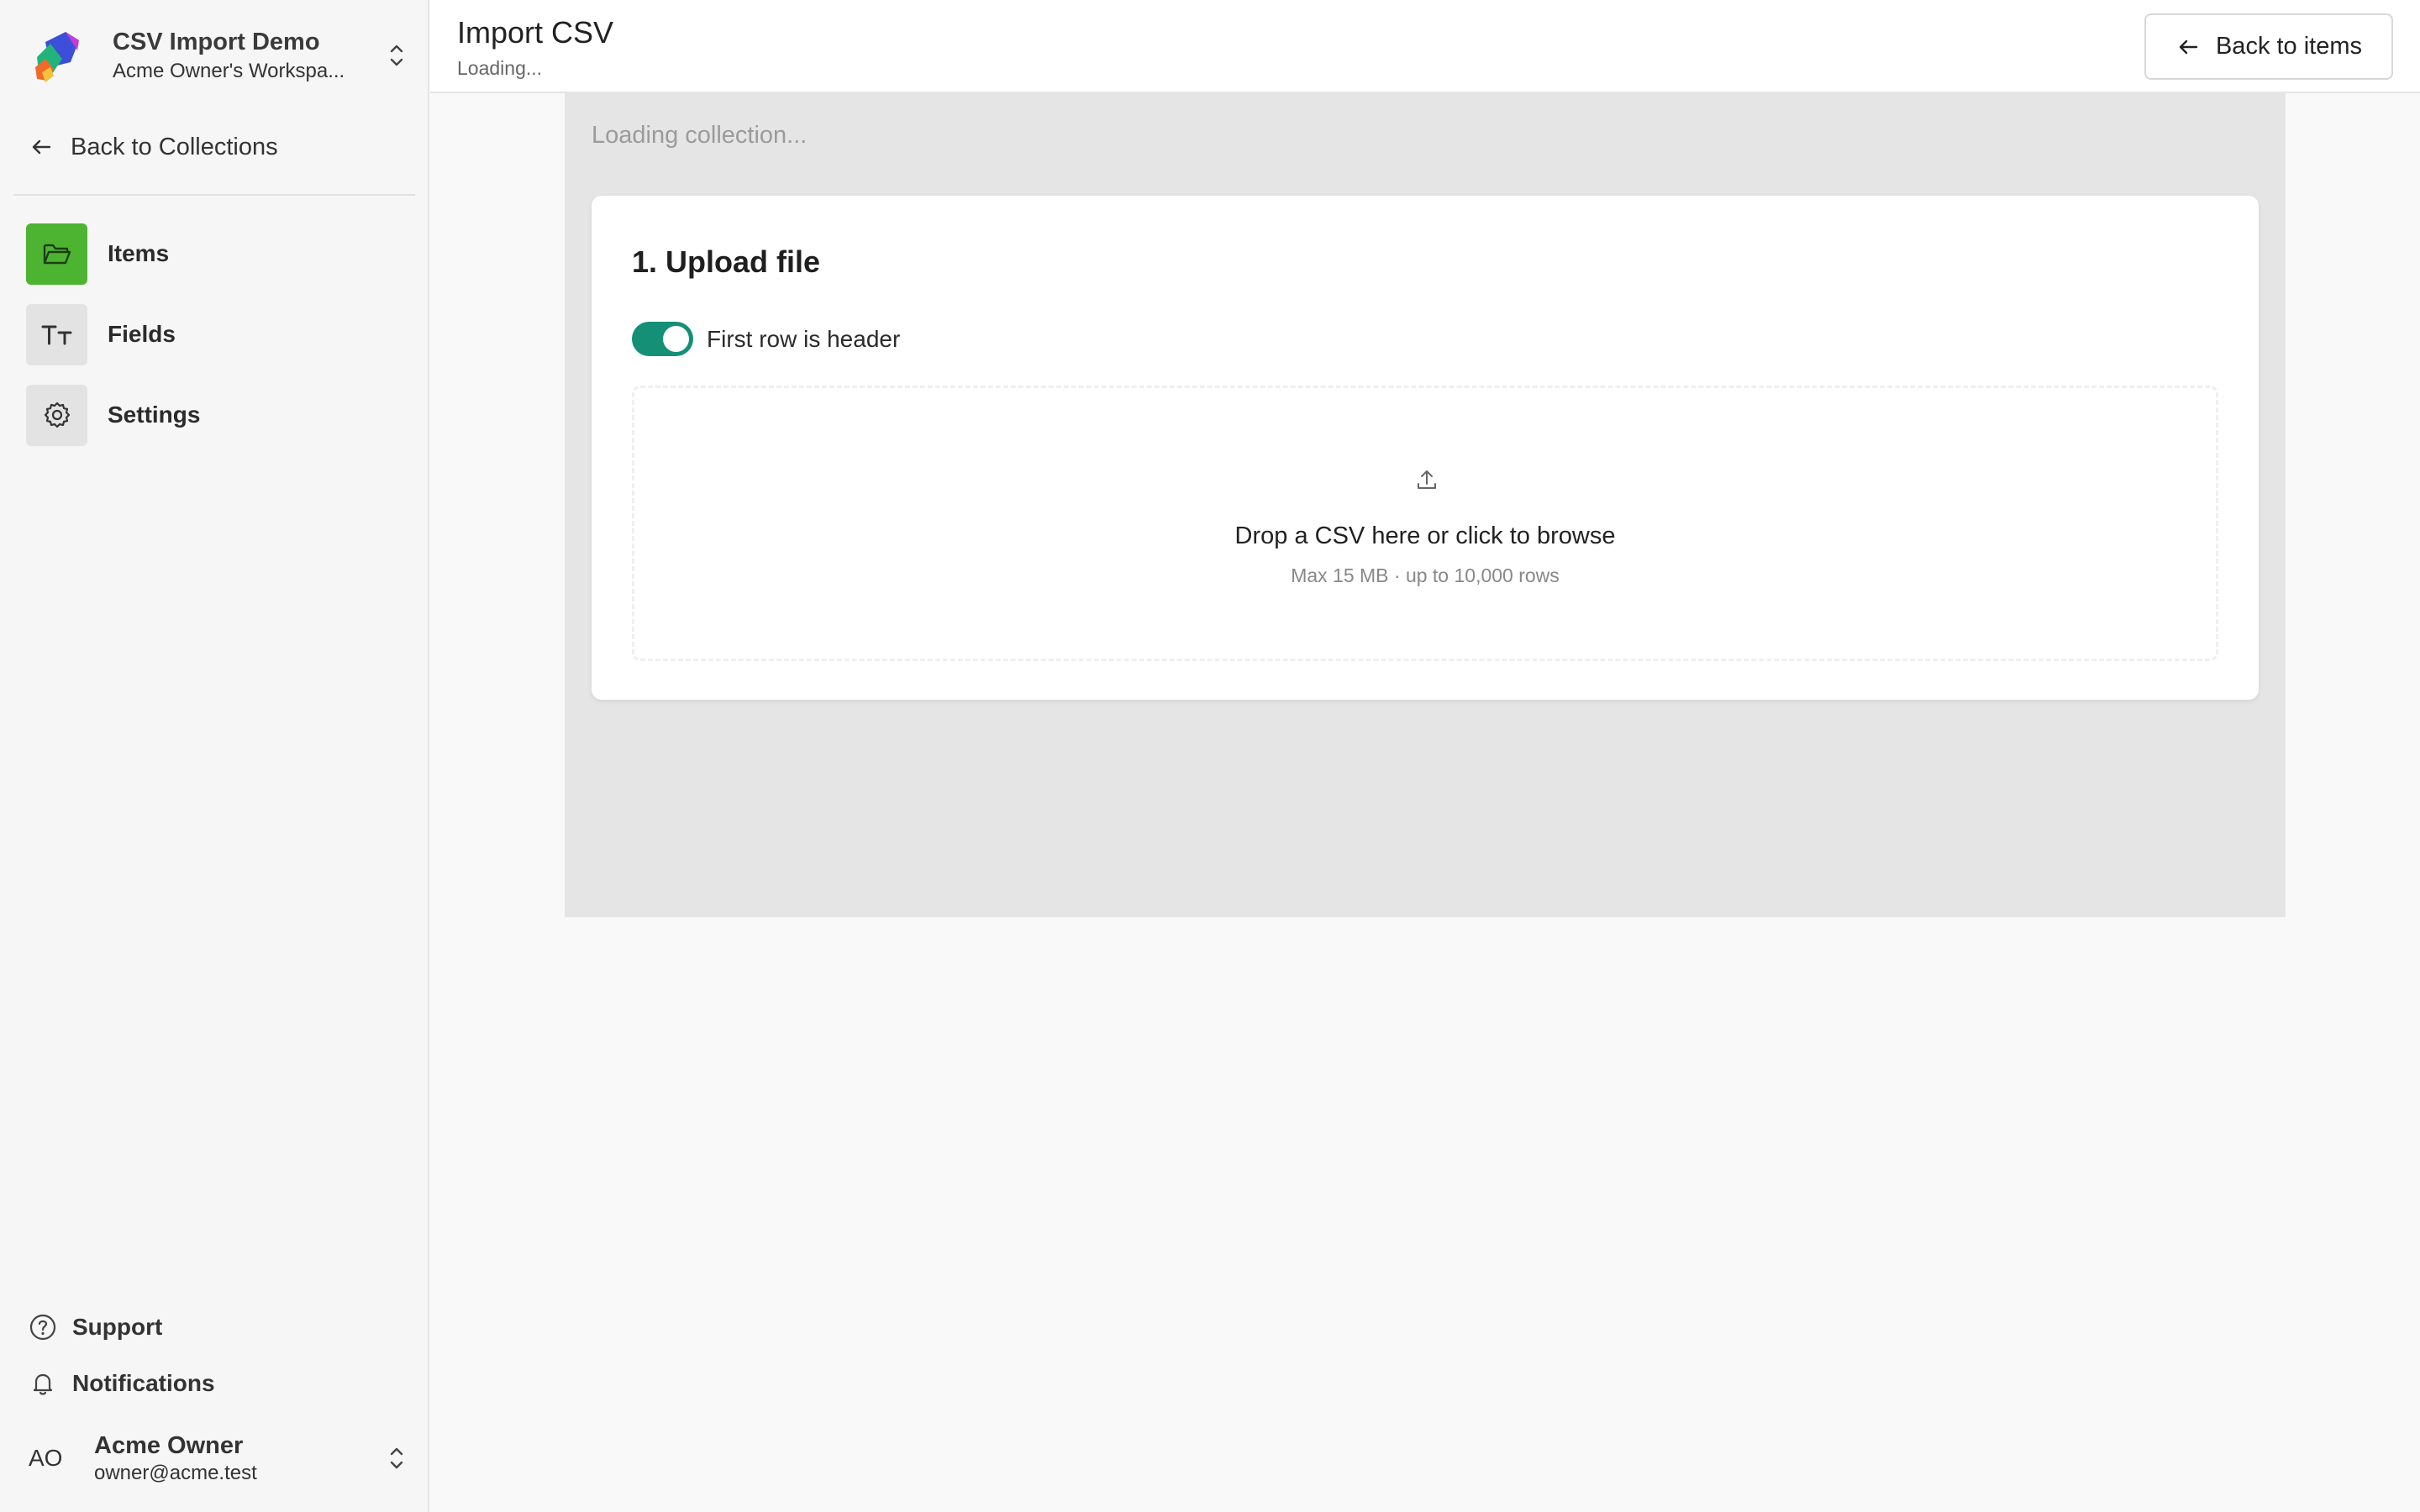  Describe the element at coordinates (176, 1473) in the screenshot. I see `user-email: owner@acme.test` at that location.